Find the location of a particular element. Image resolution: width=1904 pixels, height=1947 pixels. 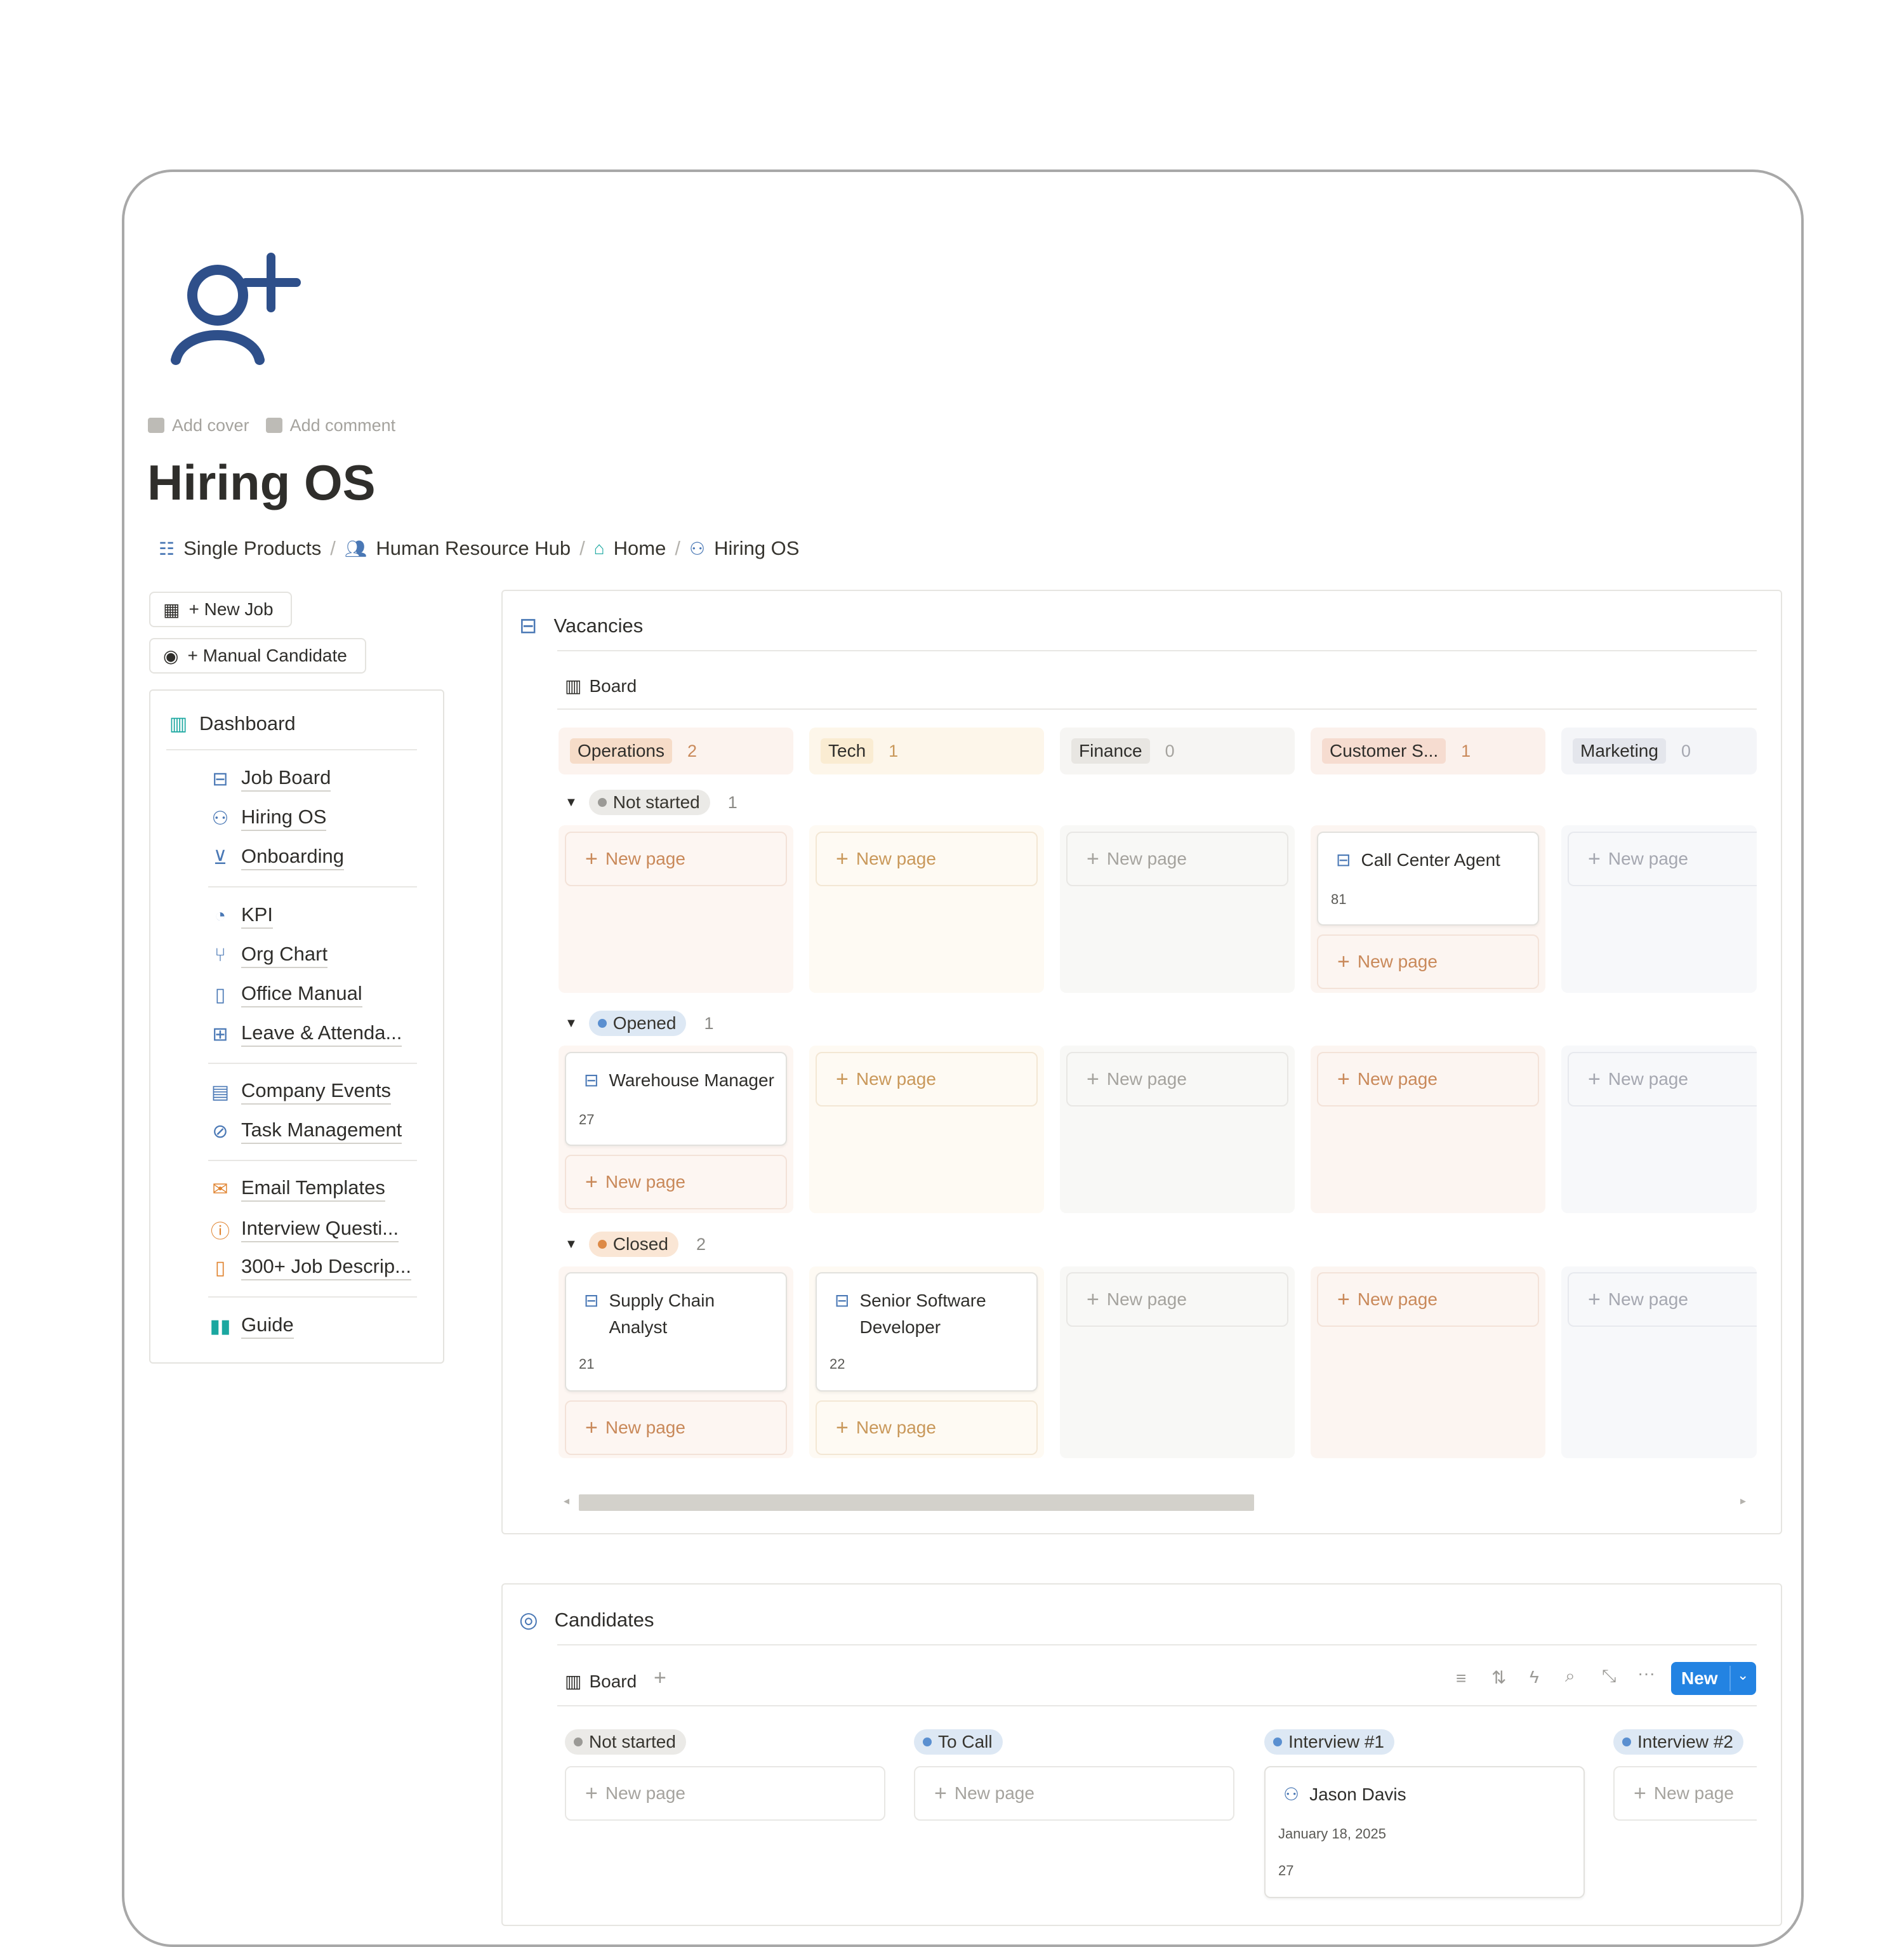

calendar-icon: ⊞ is located at coordinates (220, 1034).